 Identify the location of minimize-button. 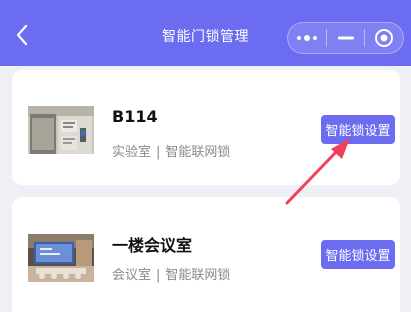
(346, 38).